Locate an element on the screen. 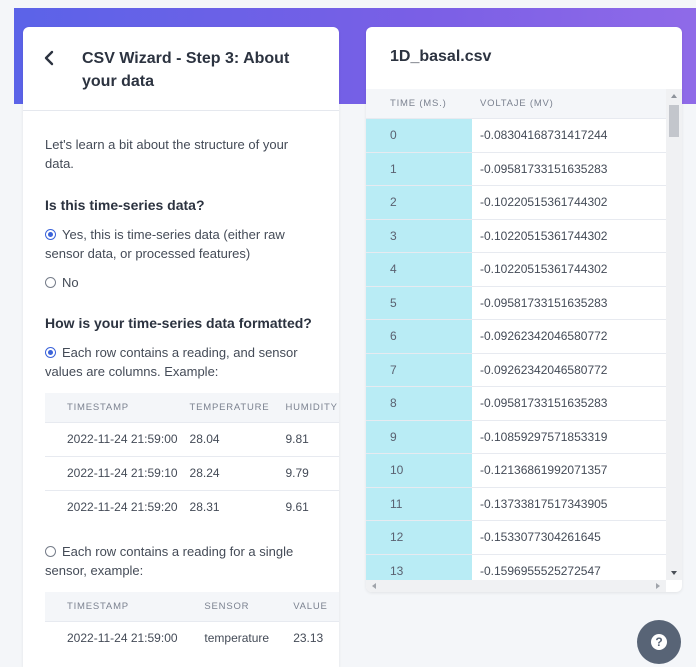 The width and height of the screenshot is (696, 667). table-row: 8 -0.09581733151635283 is located at coordinates (516, 403).